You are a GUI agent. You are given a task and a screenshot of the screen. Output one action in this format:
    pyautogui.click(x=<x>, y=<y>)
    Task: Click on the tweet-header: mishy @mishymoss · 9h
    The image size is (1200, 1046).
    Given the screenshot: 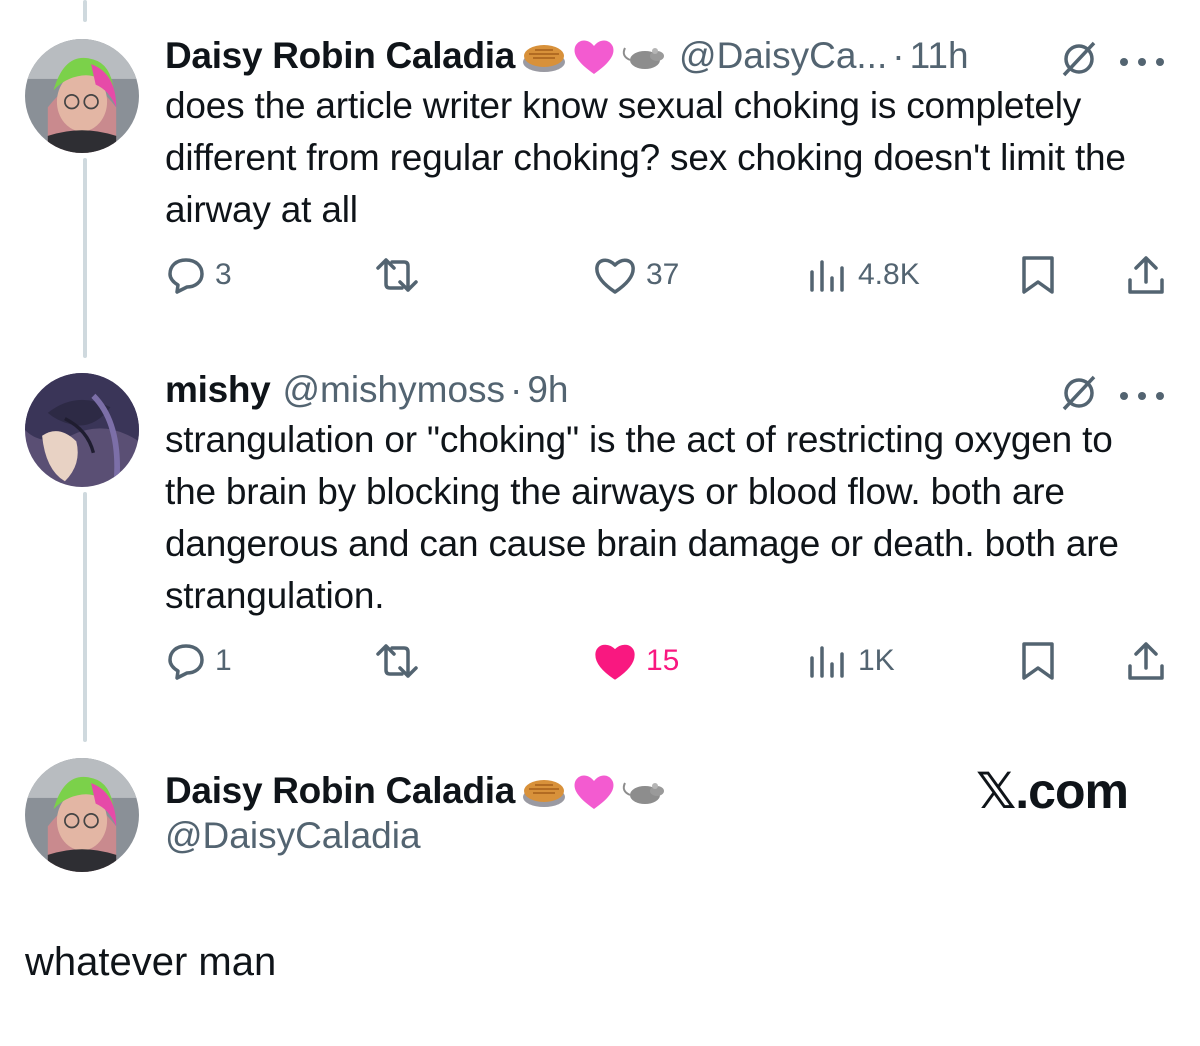 What is the action you would take?
    pyautogui.click(x=367, y=390)
    